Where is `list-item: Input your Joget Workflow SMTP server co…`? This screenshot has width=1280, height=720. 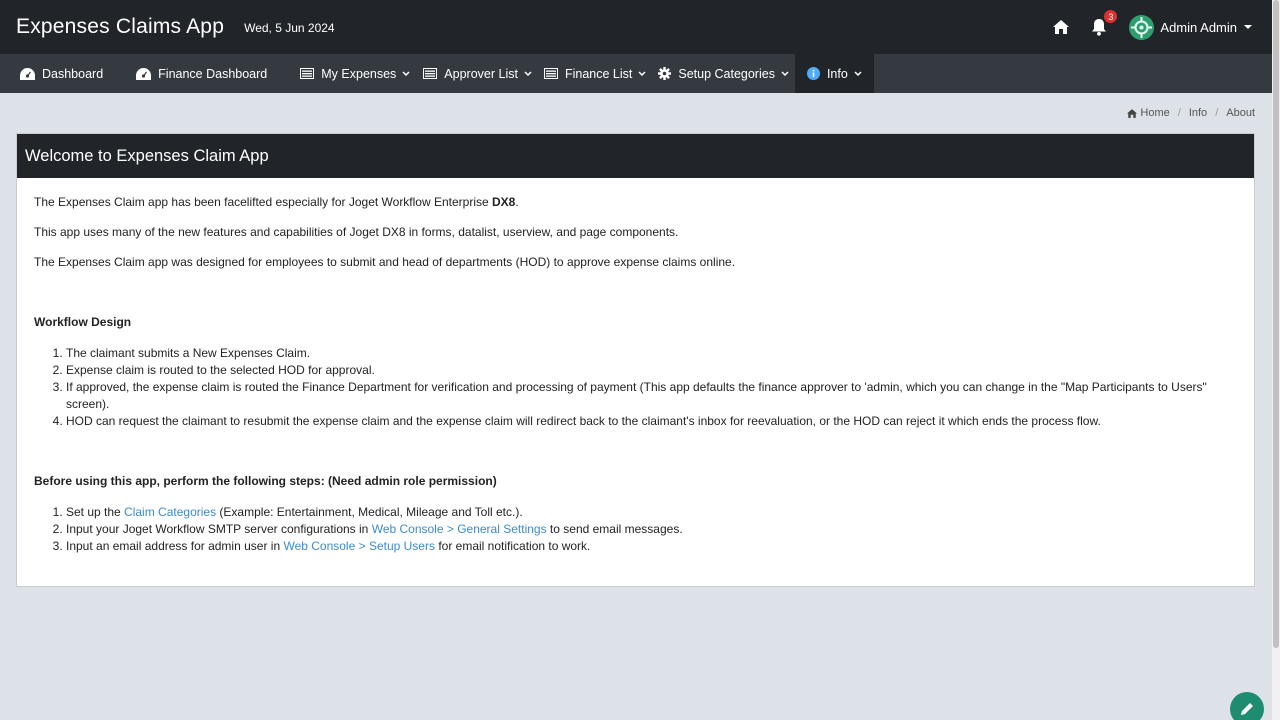
list-item: Input your Joget Workflow SMTP server co… is located at coordinates (651, 529).